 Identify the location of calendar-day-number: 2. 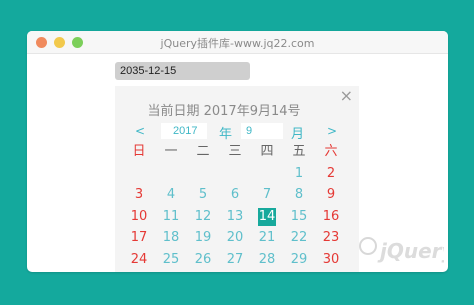
(331, 173).